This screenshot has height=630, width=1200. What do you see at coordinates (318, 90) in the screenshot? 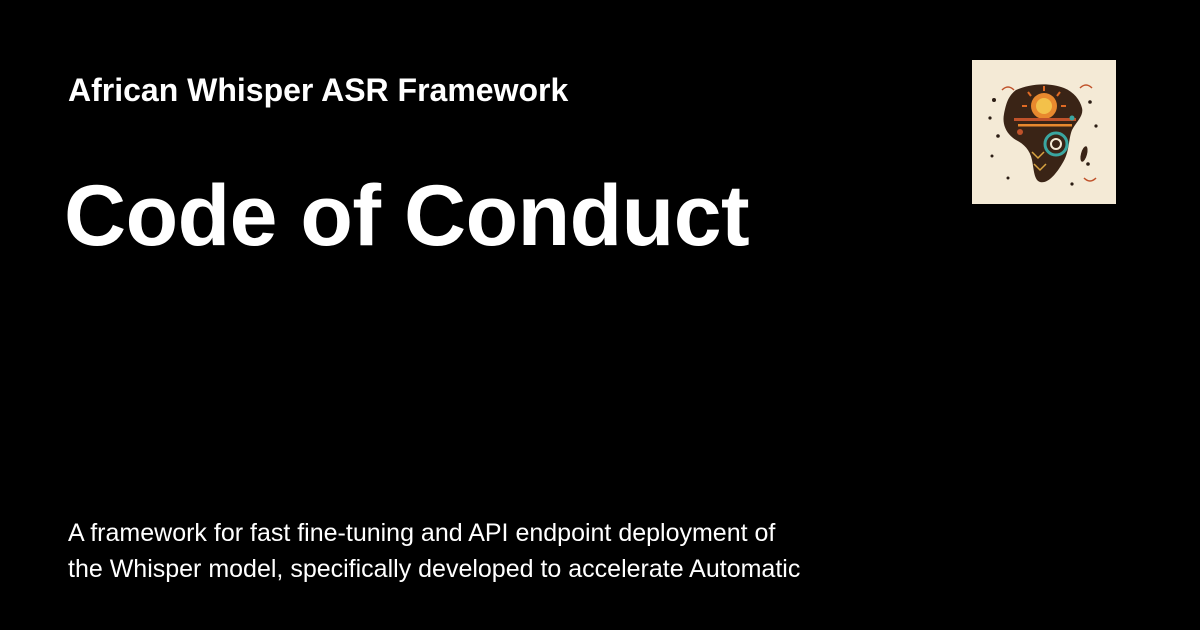
I see `site-name: African Whisper ASR Framework` at bounding box center [318, 90].